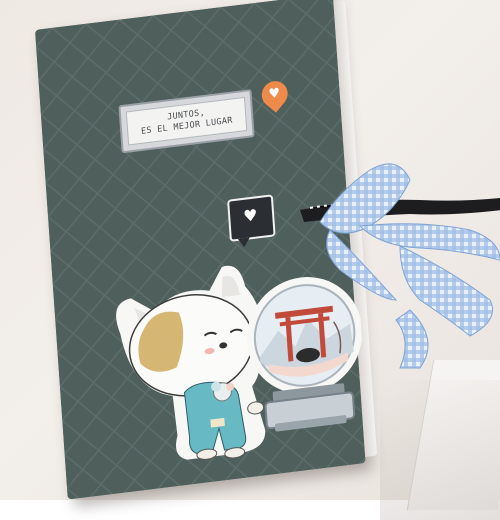 This screenshot has width=500, height=520. Describe the element at coordinates (440, 450) in the screenshot. I see `floor-shadow` at that location.